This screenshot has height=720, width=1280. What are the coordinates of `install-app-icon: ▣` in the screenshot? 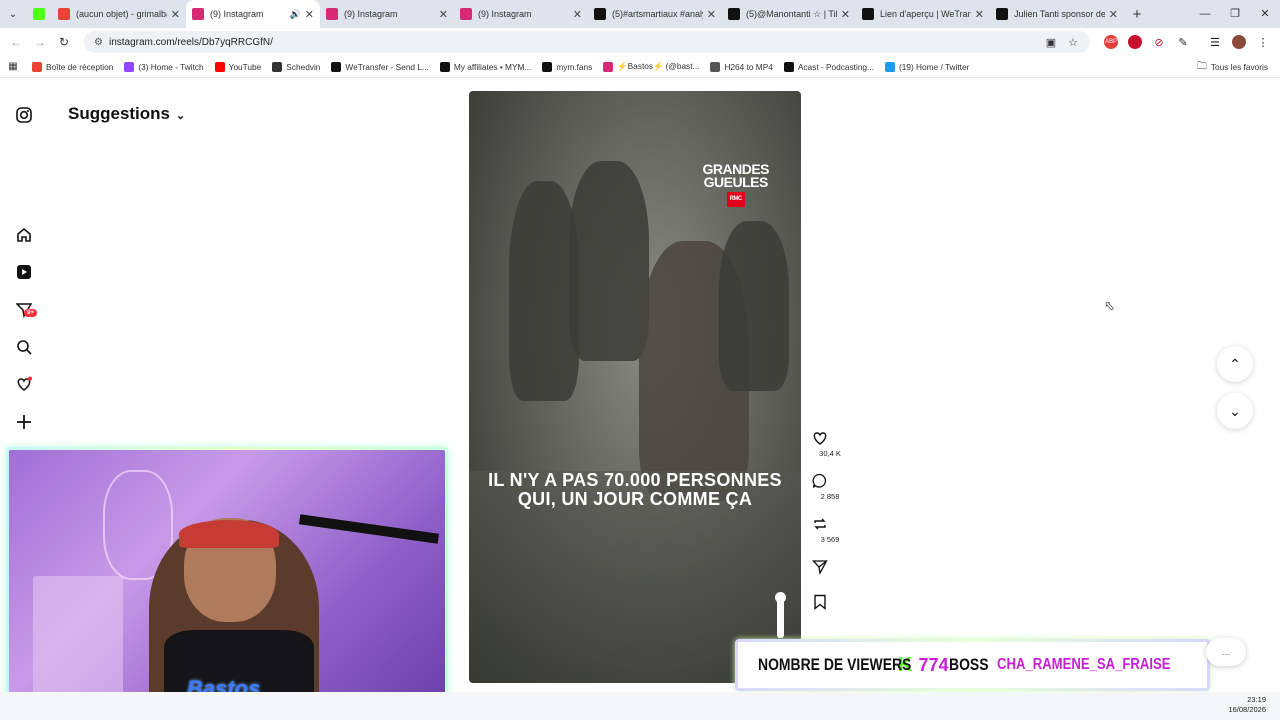 It's located at (1051, 42).